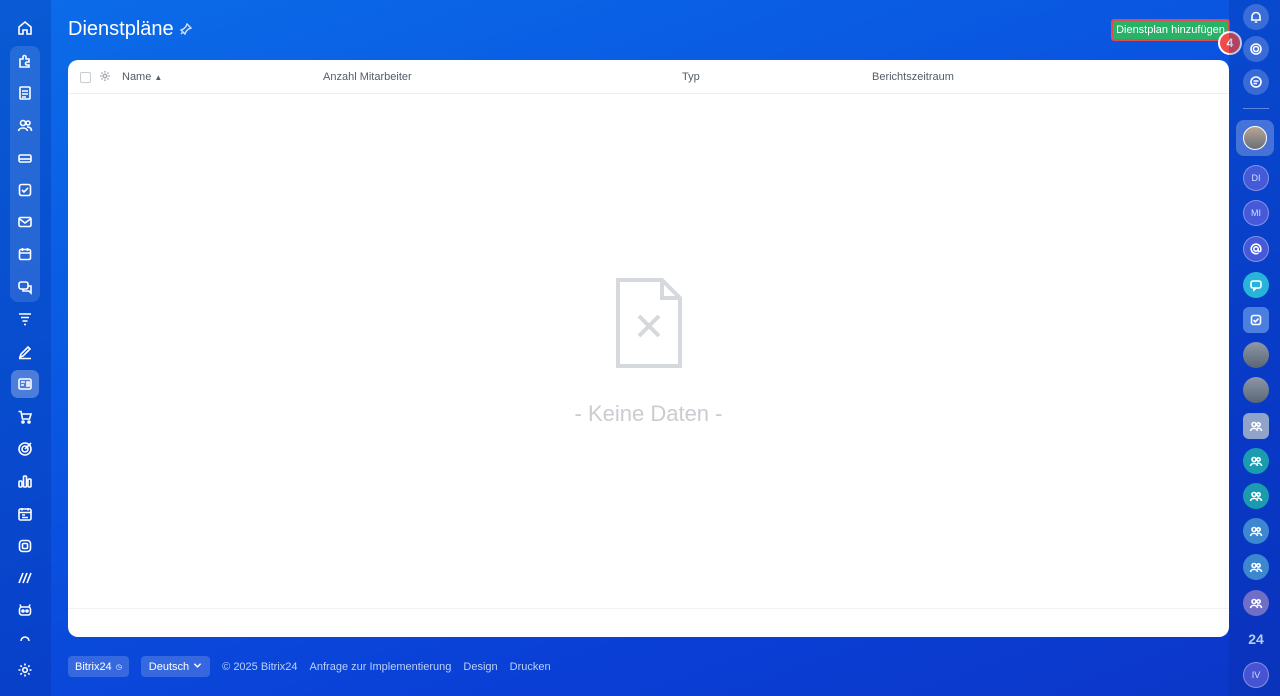 This screenshot has height=696, width=1280. I want to click on users-icon, so click(25, 125).